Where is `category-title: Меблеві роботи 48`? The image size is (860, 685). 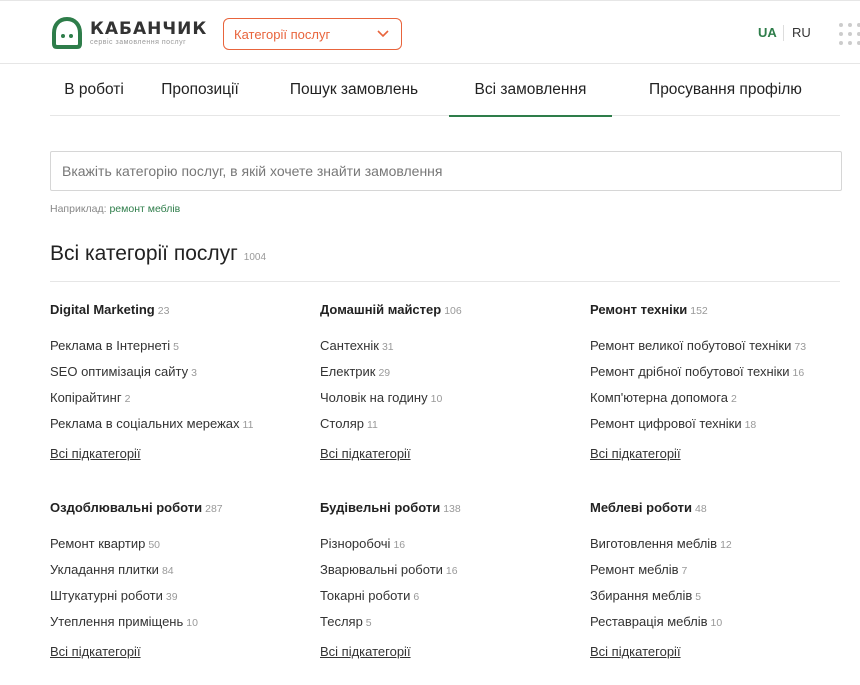 category-title: Меблеві роботи 48 is located at coordinates (720, 508).